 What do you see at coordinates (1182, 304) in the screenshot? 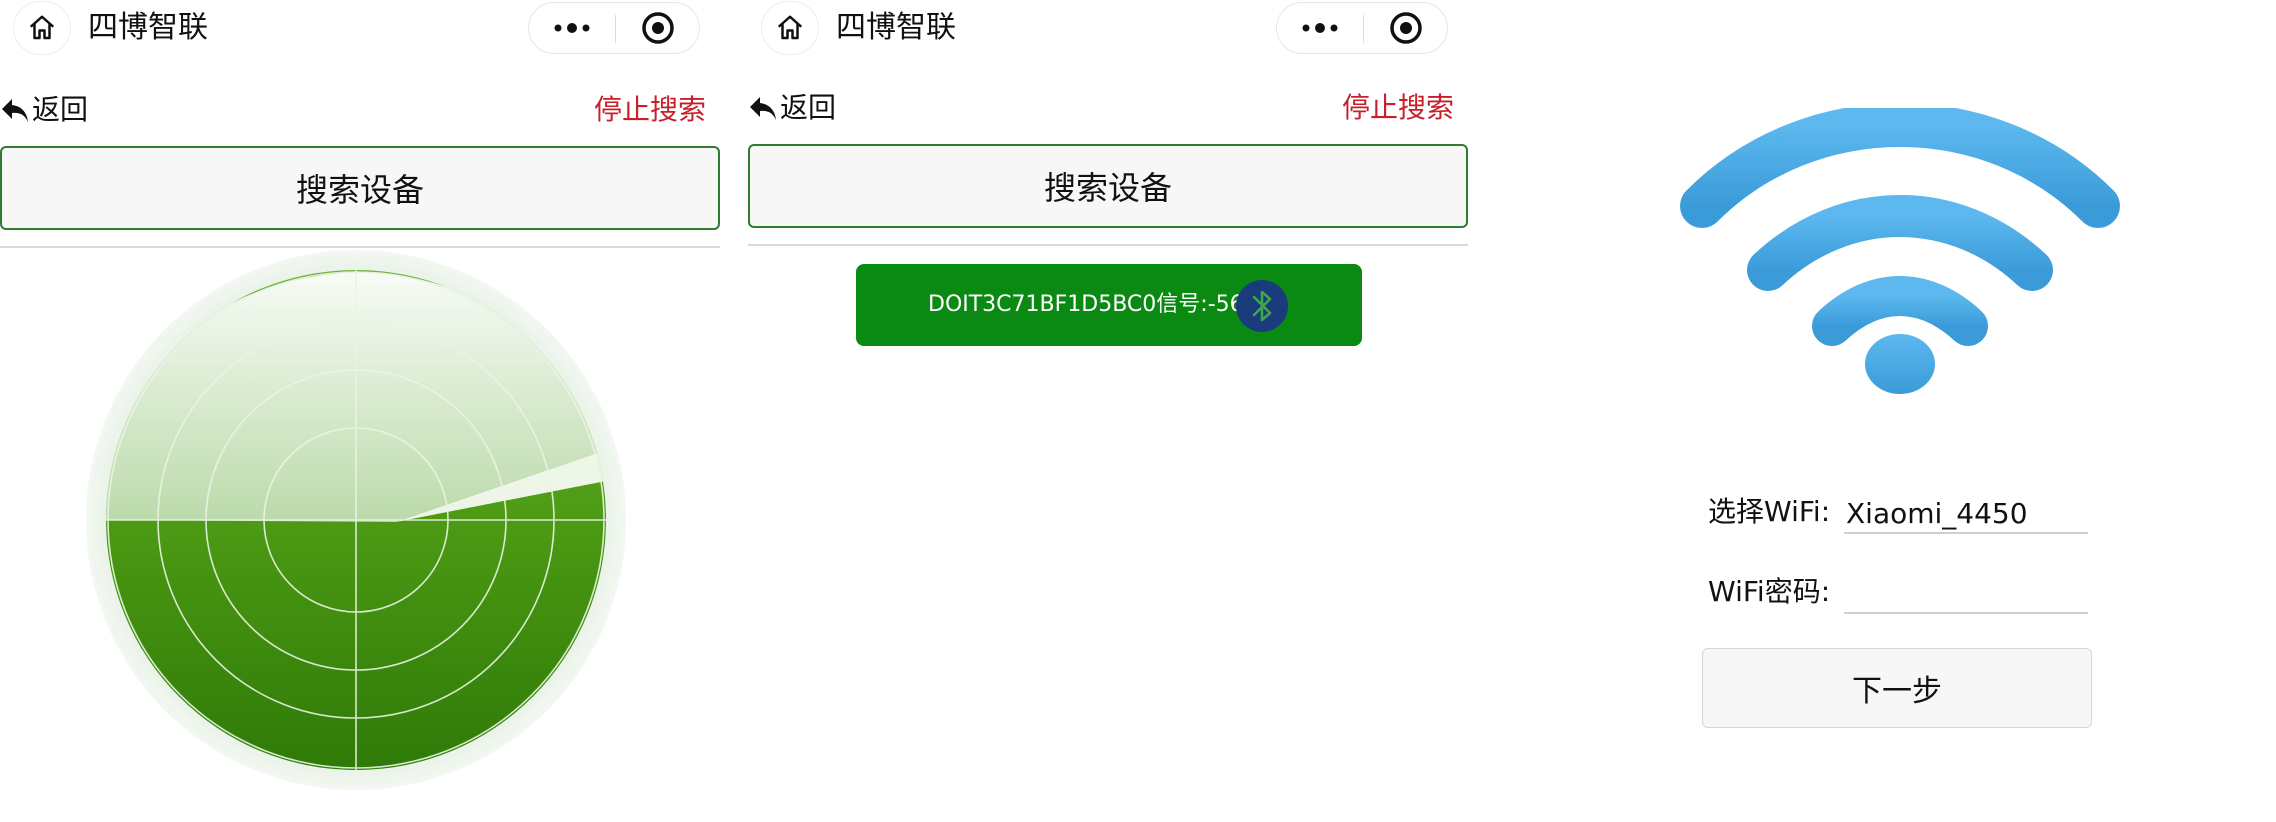
I see `device-signal-label: 信号:` at bounding box center [1182, 304].